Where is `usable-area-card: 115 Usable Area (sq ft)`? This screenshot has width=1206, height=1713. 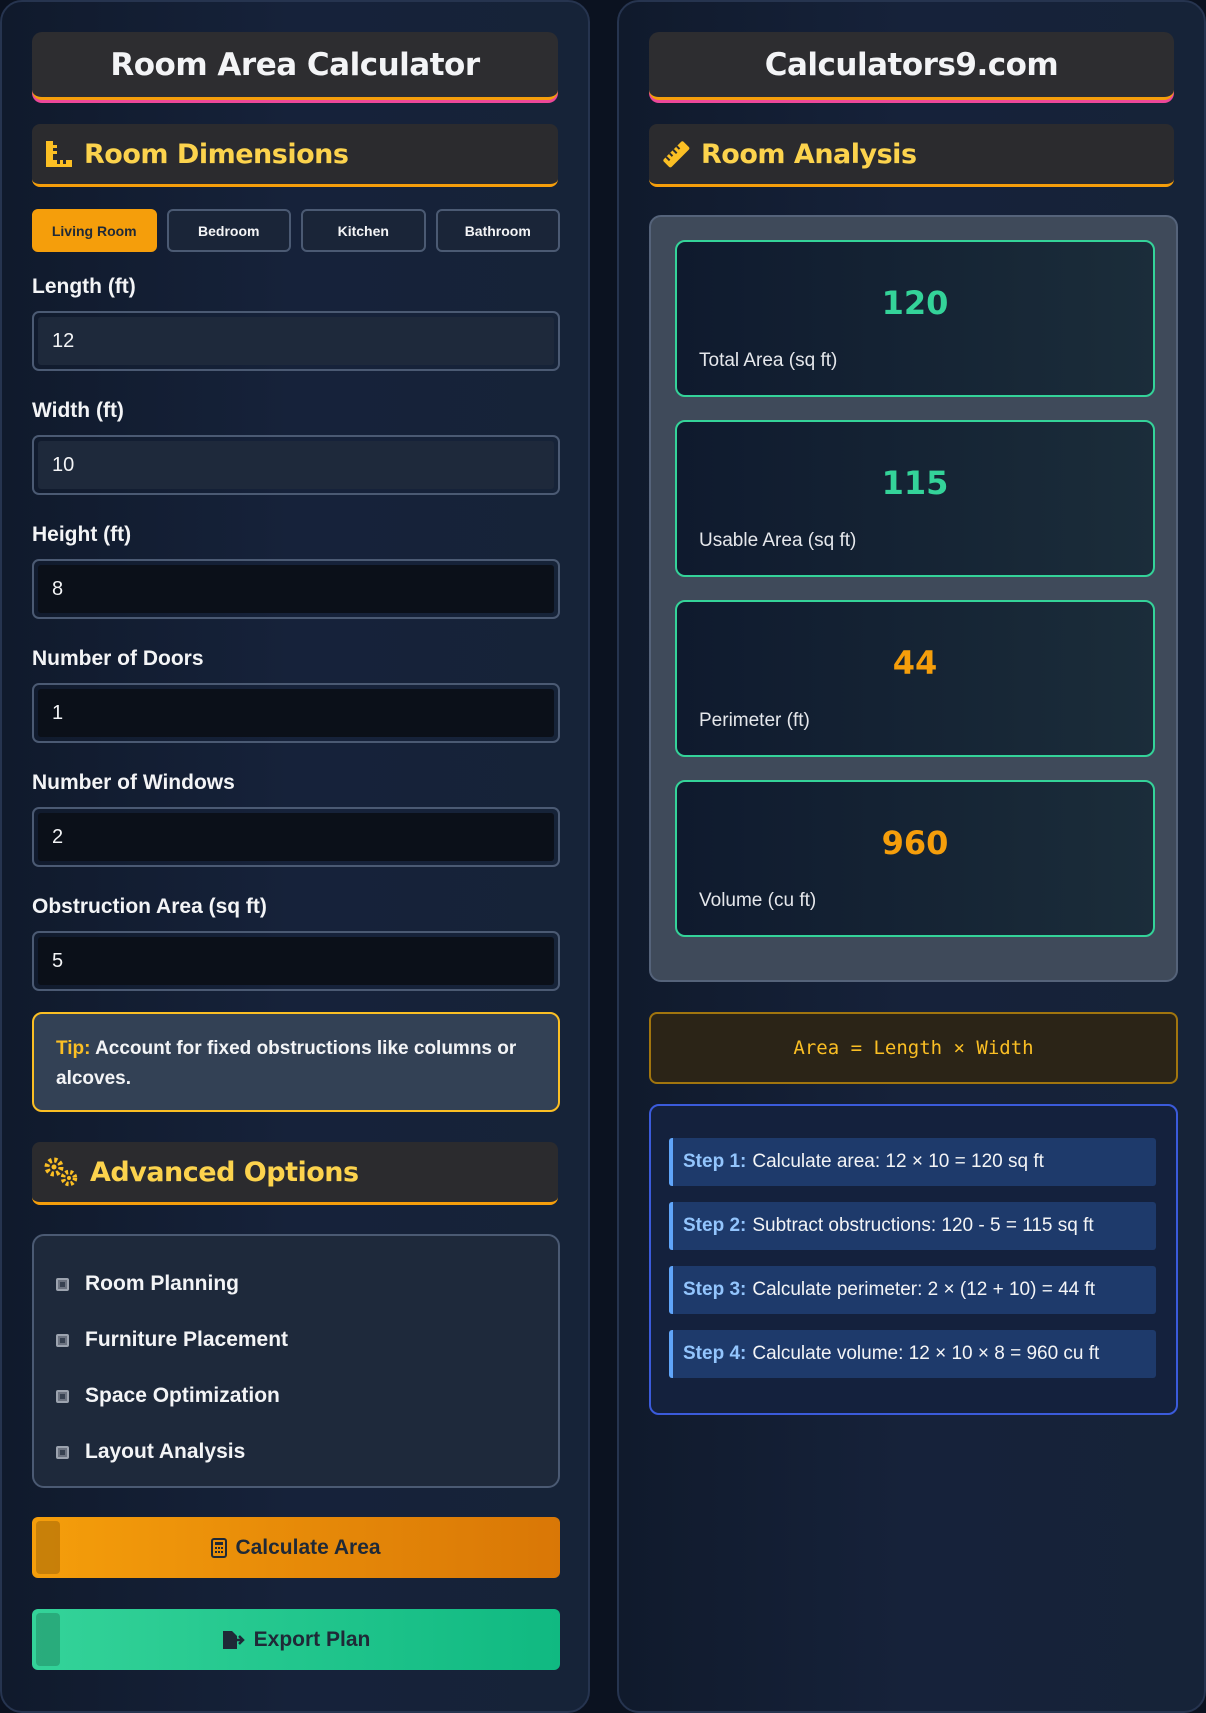
usable-area-card: 115 Usable Area (sq ft) is located at coordinates (915, 498).